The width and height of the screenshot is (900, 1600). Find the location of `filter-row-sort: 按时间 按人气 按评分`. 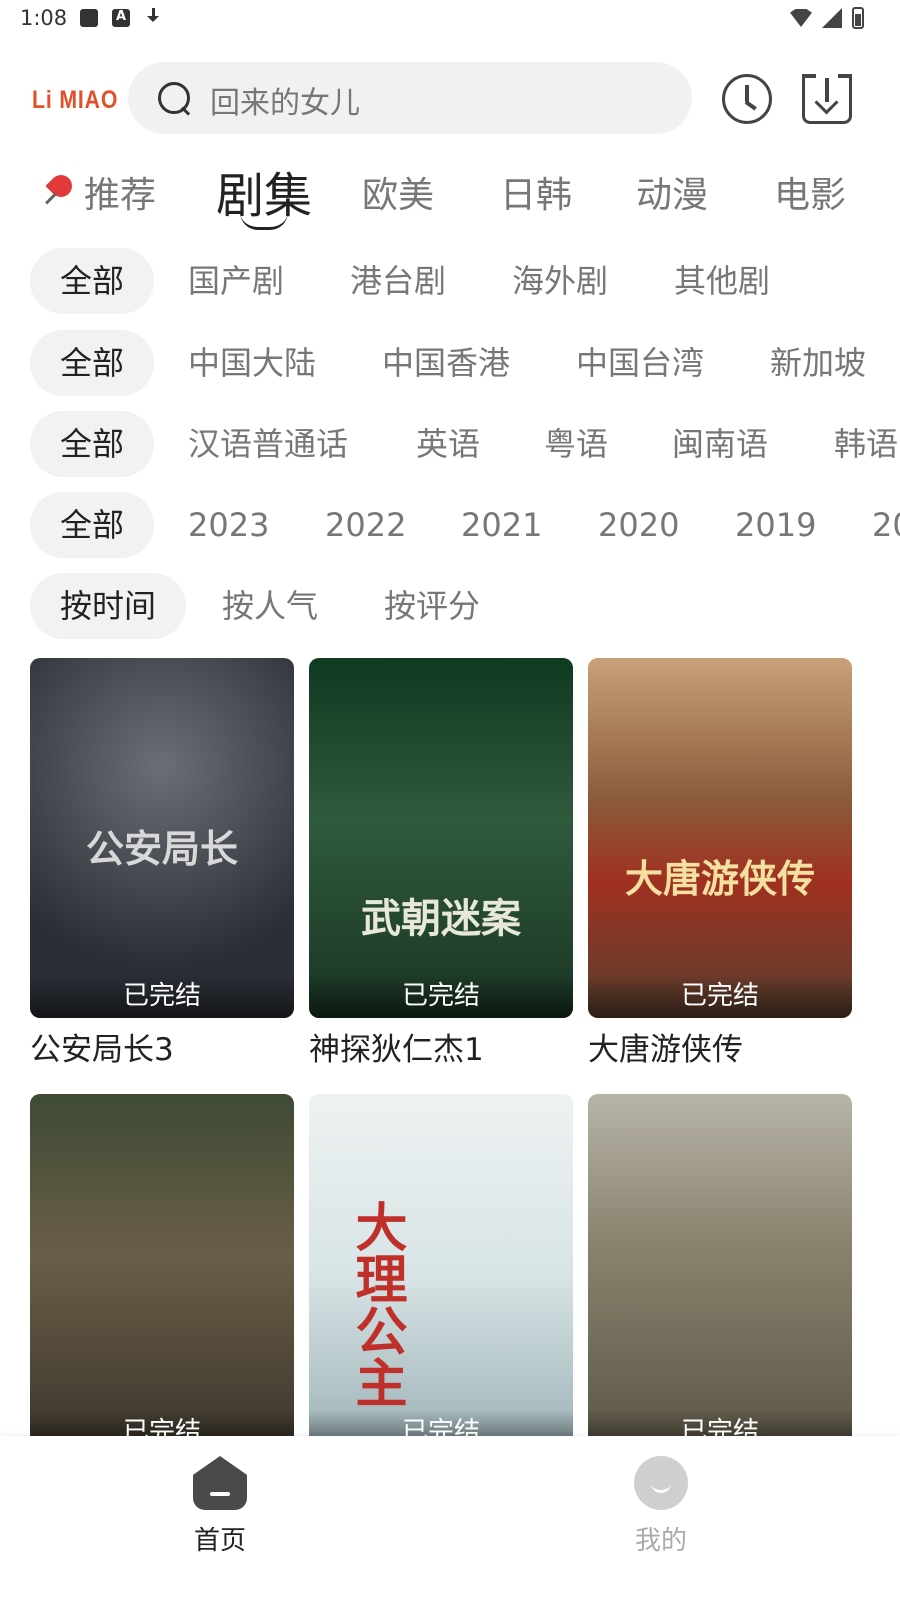

filter-row-sort: 按时间 按人气 按评分 is located at coordinates (450, 606).